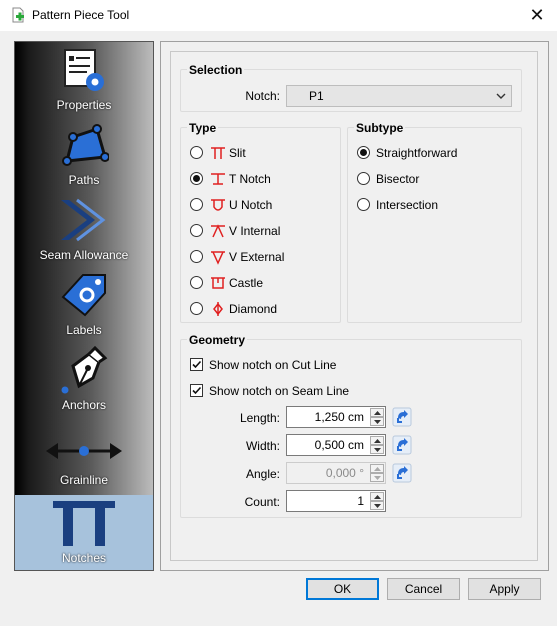  I want to click on subtype-intersection-radio: Intersection, so click(432, 205).